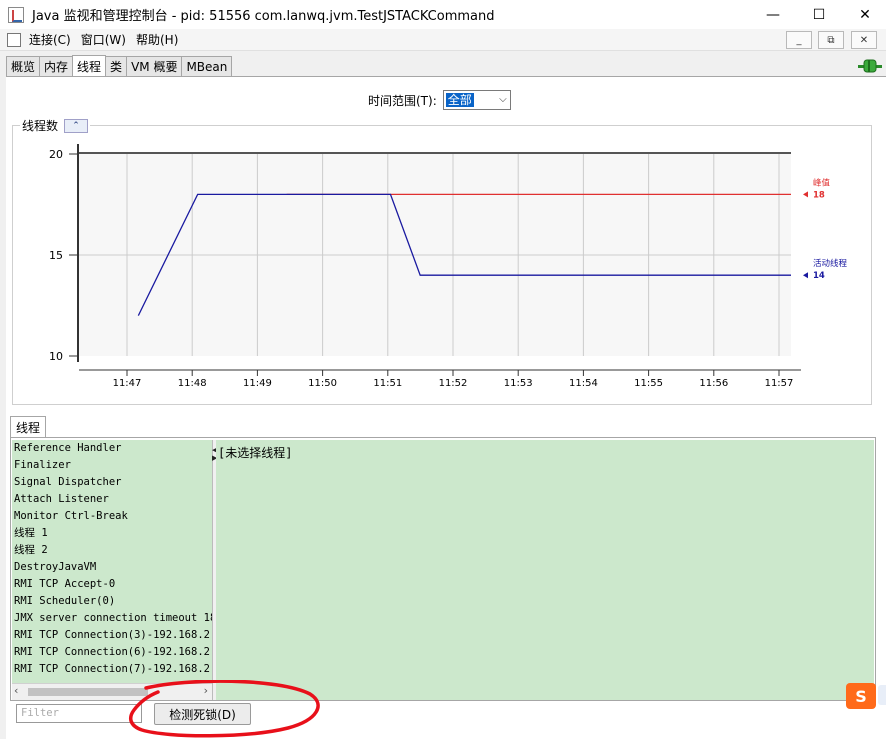 The width and height of the screenshot is (886, 740). I want to click on thread-list-item: Monitor Ctrl-Break, so click(112, 516).